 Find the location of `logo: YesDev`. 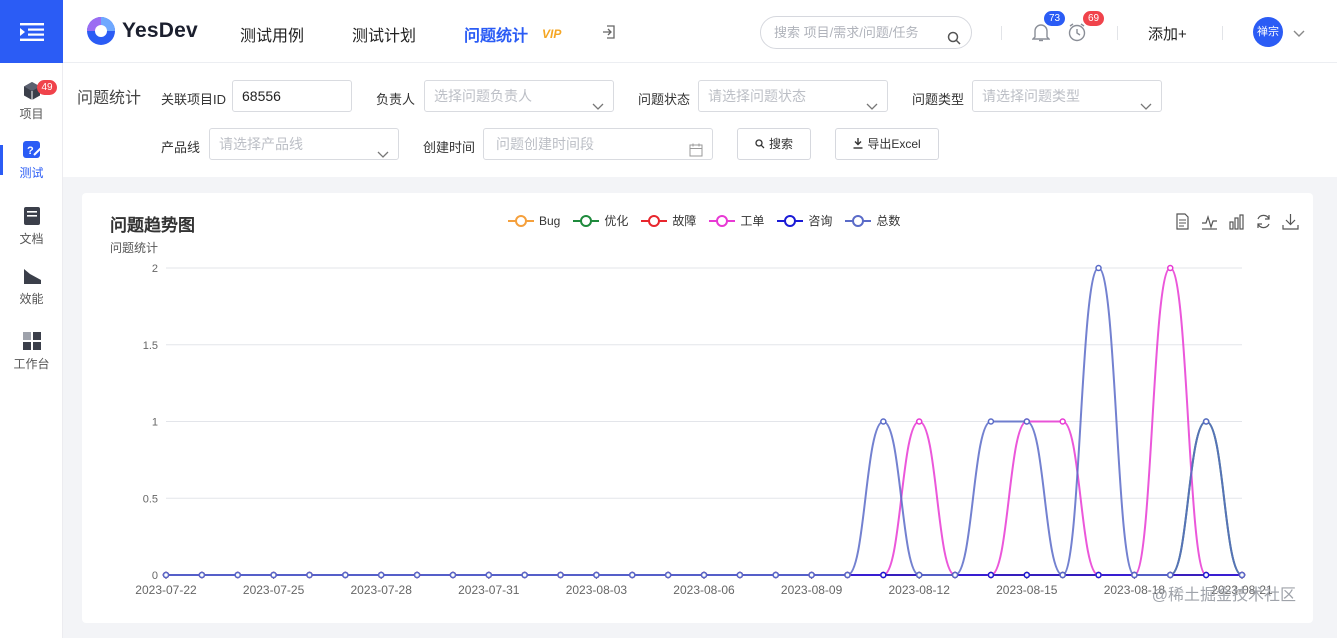

logo: YesDev is located at coordinates (142, 31).